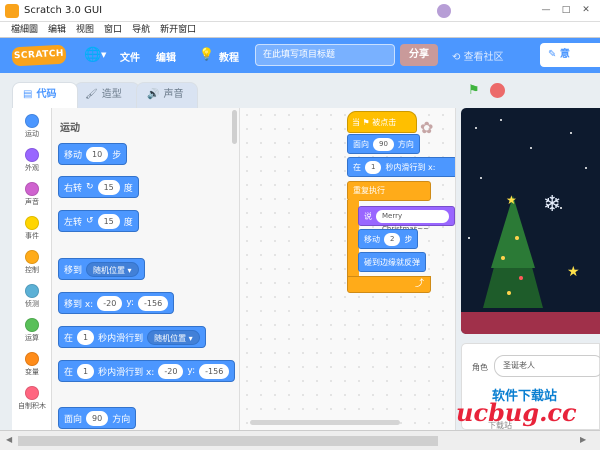 The image size is (600, 450). Describe the element at coordinates (173, 337) in the screenshot. I see `glide-dropdown: 随机位置 ▾` at that location.